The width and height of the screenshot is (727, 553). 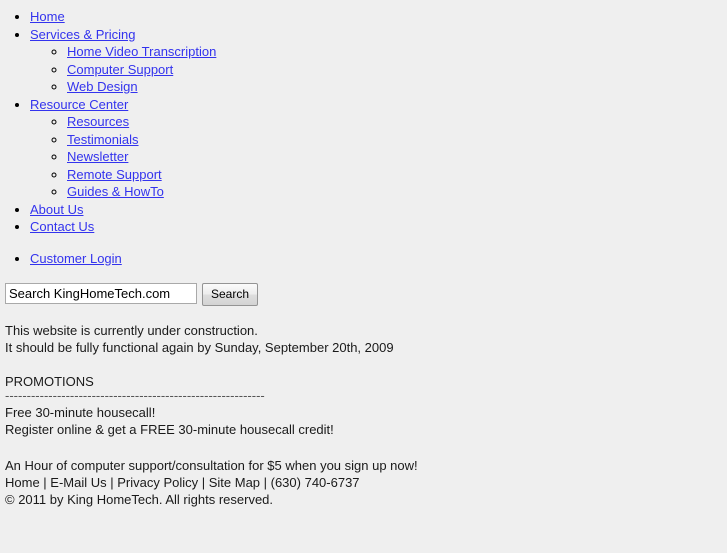 I want to click on nav-item-contact-us: Contact Us, so click(x=378, y=227).